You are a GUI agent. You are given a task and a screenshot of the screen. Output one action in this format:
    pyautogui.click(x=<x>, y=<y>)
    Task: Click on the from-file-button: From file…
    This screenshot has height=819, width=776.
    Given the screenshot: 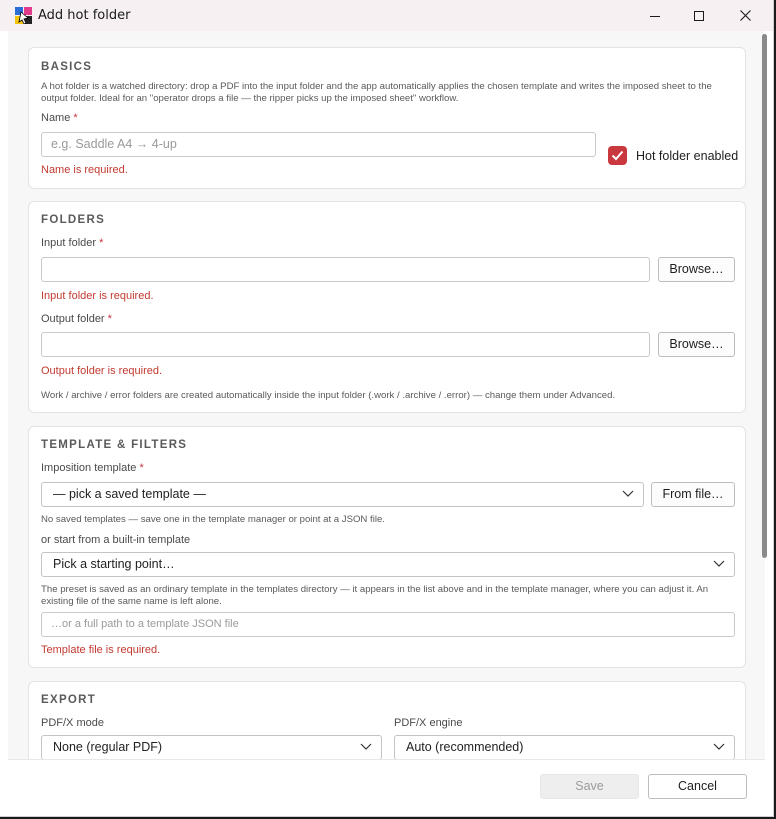 What is the action you would take?
    pyautogui.click(x=693, y=494)
    